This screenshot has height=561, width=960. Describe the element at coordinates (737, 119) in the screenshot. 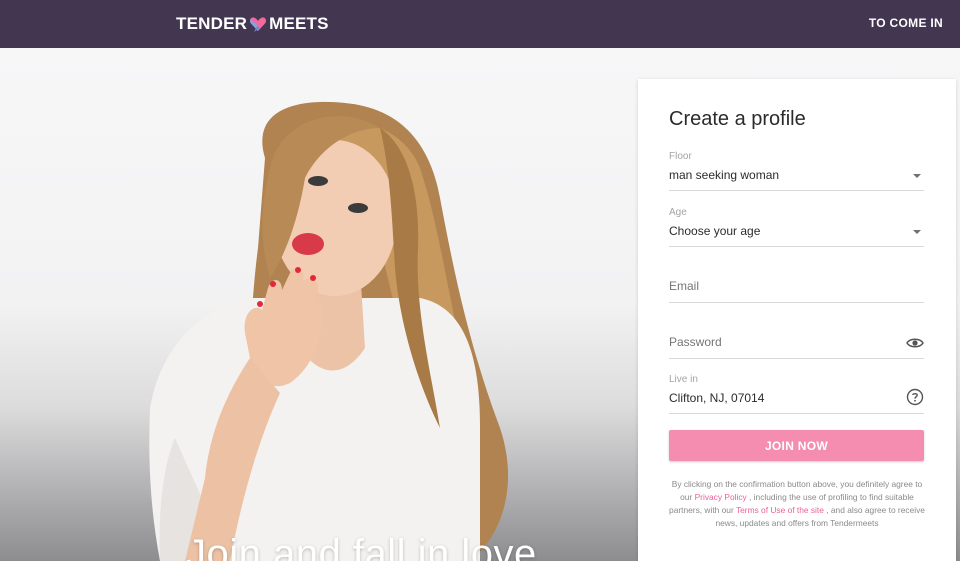

I see `form-title: Create a profile` at that location.